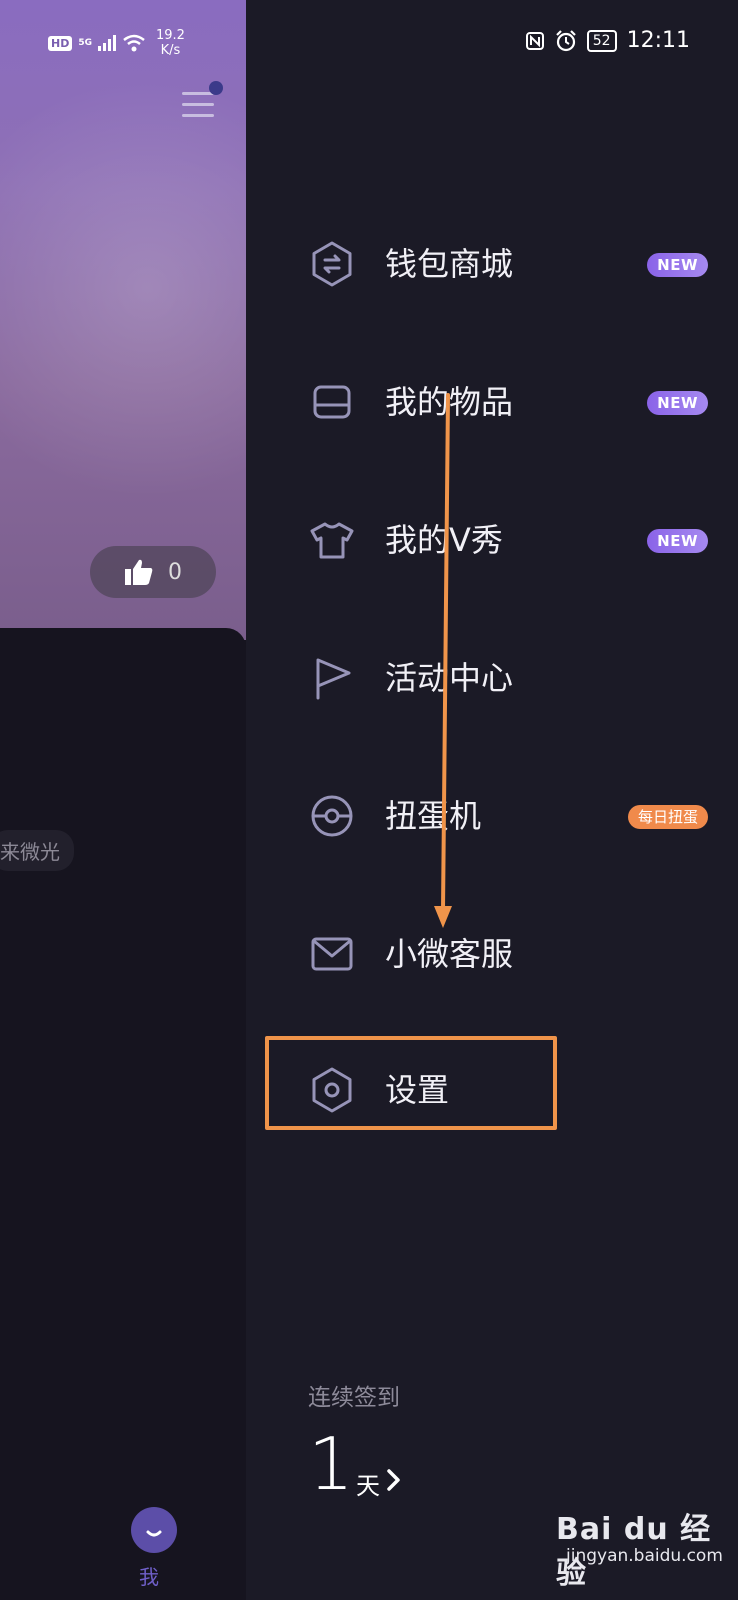 The width and height of the screenshot is (738, 1600). I want to click on speed-value: 19.2, so click(170, 35).